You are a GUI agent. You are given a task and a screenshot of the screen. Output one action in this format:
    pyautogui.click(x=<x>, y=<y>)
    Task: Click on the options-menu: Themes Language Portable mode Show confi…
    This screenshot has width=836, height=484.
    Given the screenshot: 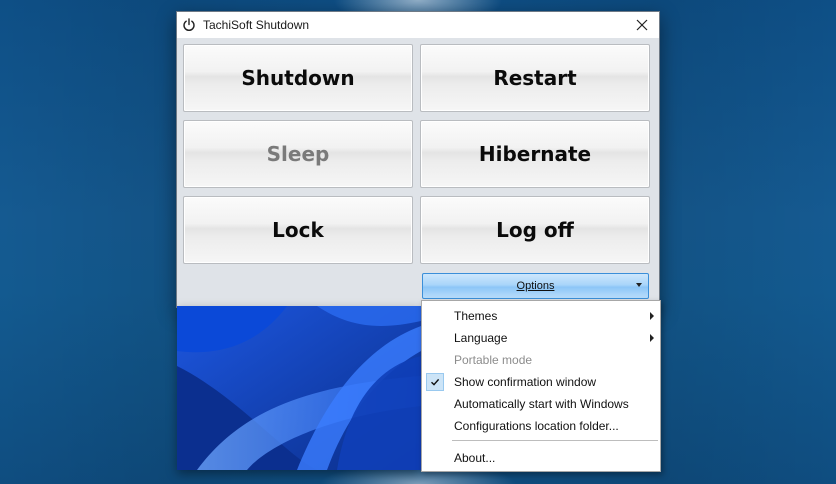 What is the action you would take?
    pyautogui.click(x=541, y=386)
    